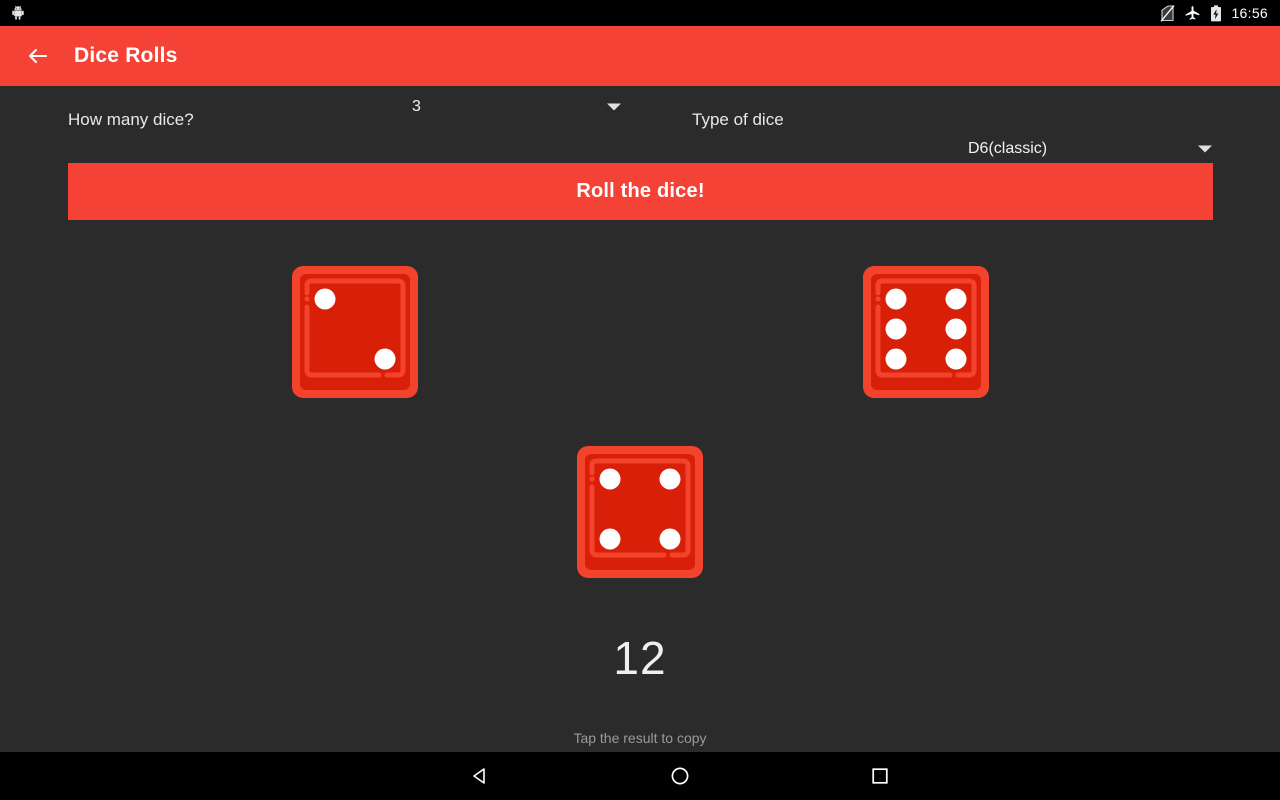 The width and height of the screenshot is (1280, 800). I want to click on nav-back-button, so click(480, 776).